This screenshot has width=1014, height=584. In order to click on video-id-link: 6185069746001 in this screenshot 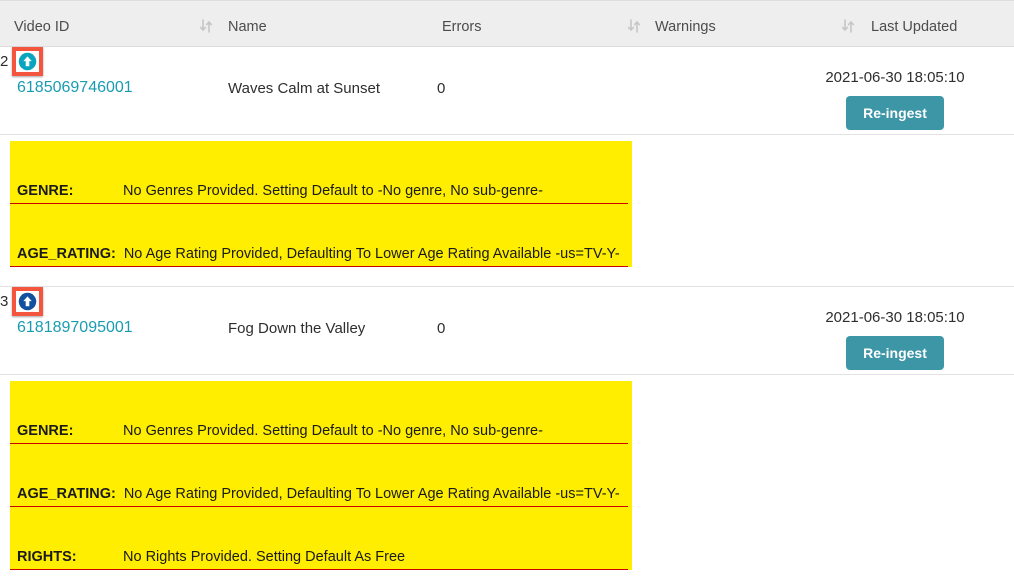, I will do `click(75, 88)`.